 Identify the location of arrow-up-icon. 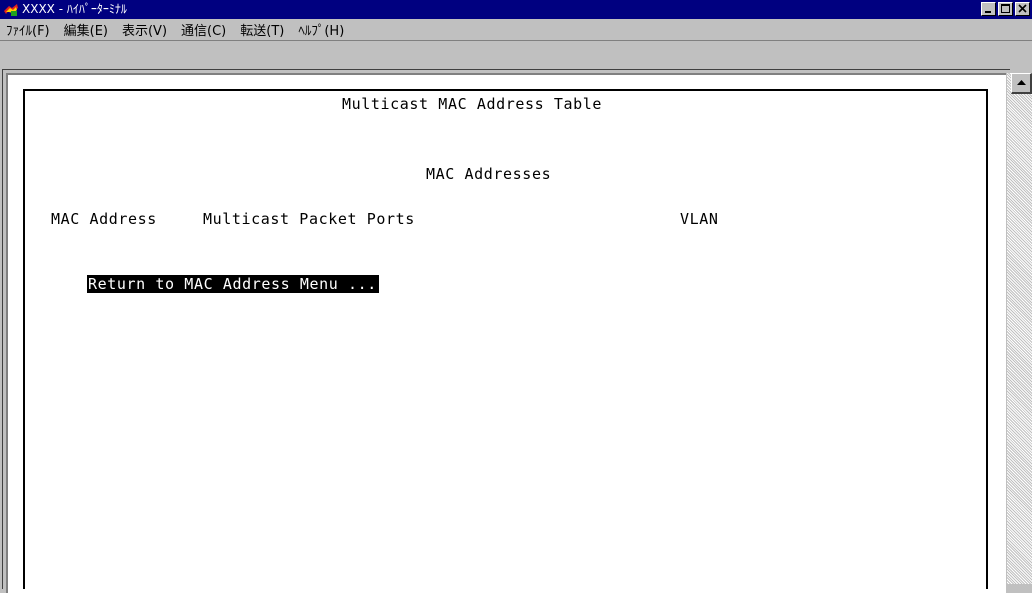
(1021, 82).